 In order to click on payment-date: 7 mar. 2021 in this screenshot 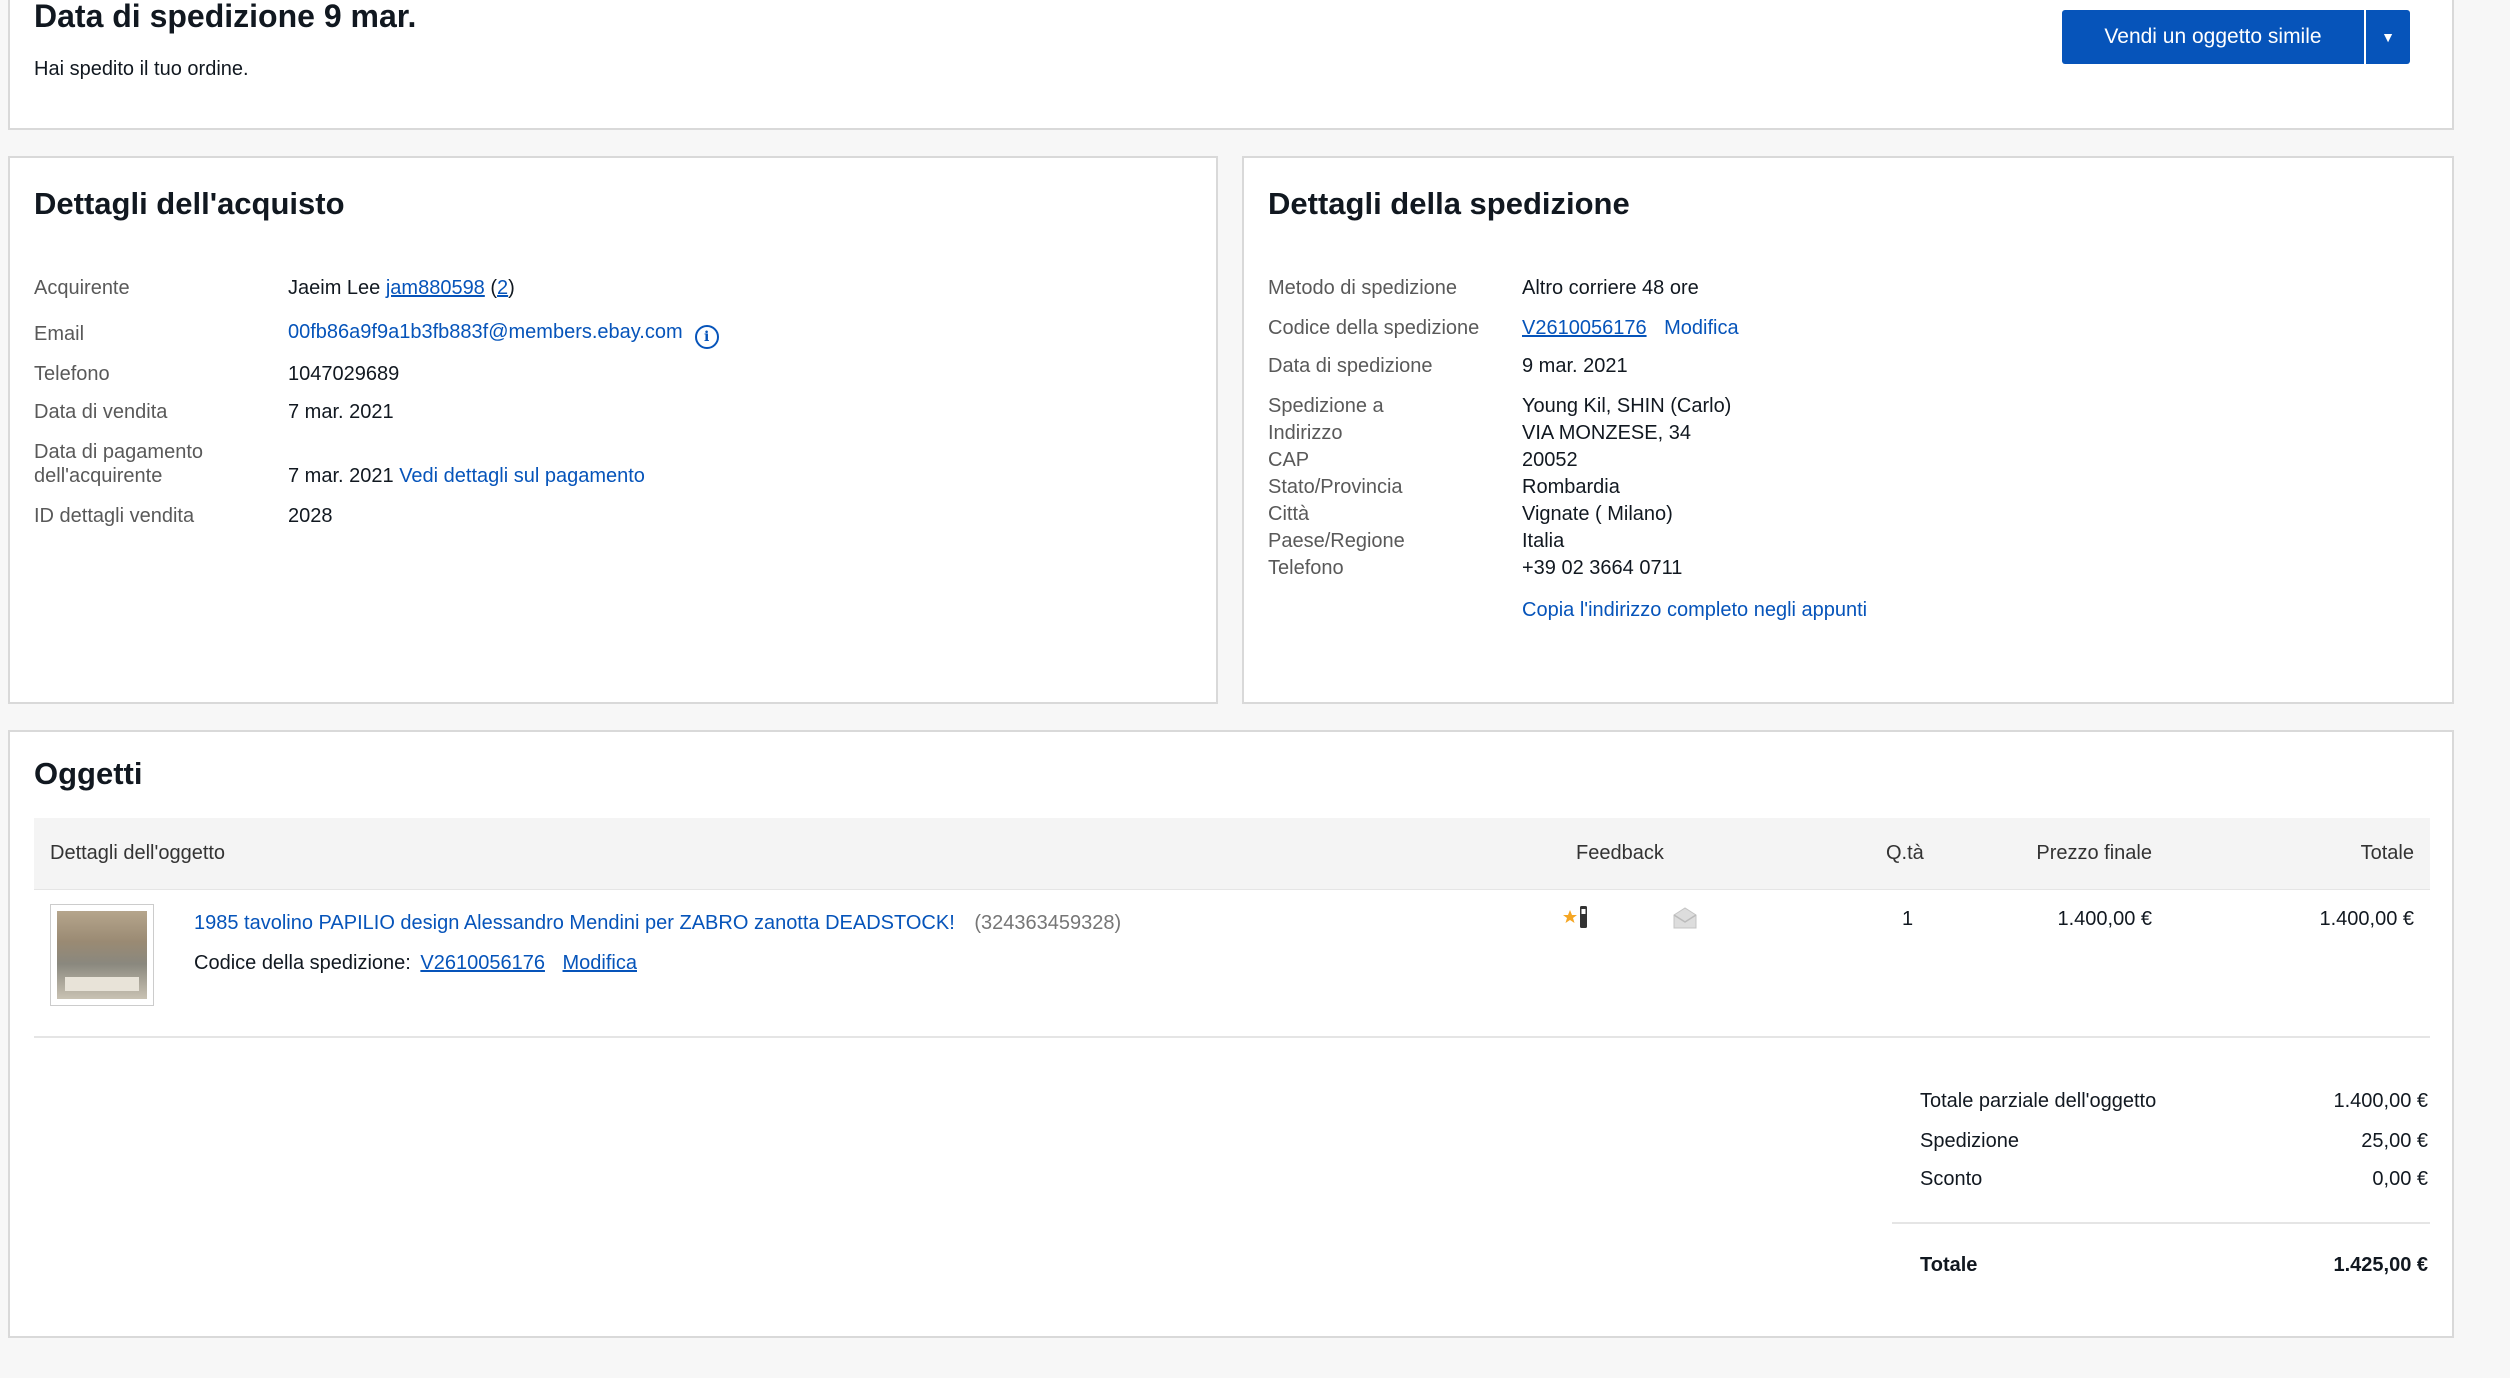, I will do `click(341, 476)`.